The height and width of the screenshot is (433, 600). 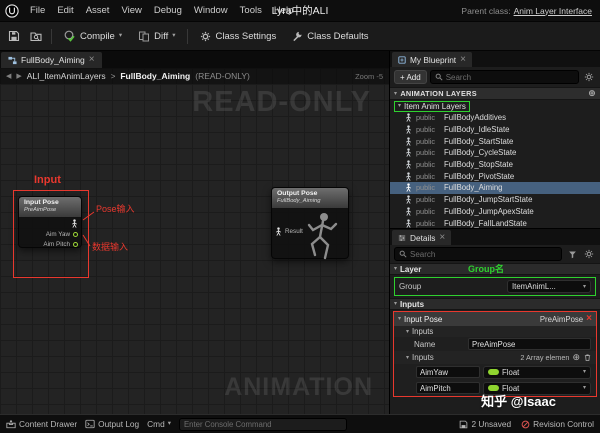 I want to click on group-property-label: Group, so click(x=410, y=286).